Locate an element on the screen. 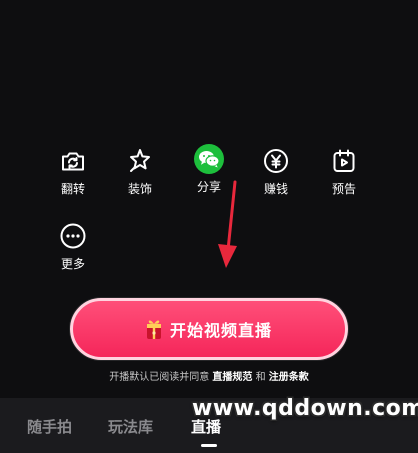 This screenshot has height=453, width=418. gift-icon is located at coordinates (154, 329).